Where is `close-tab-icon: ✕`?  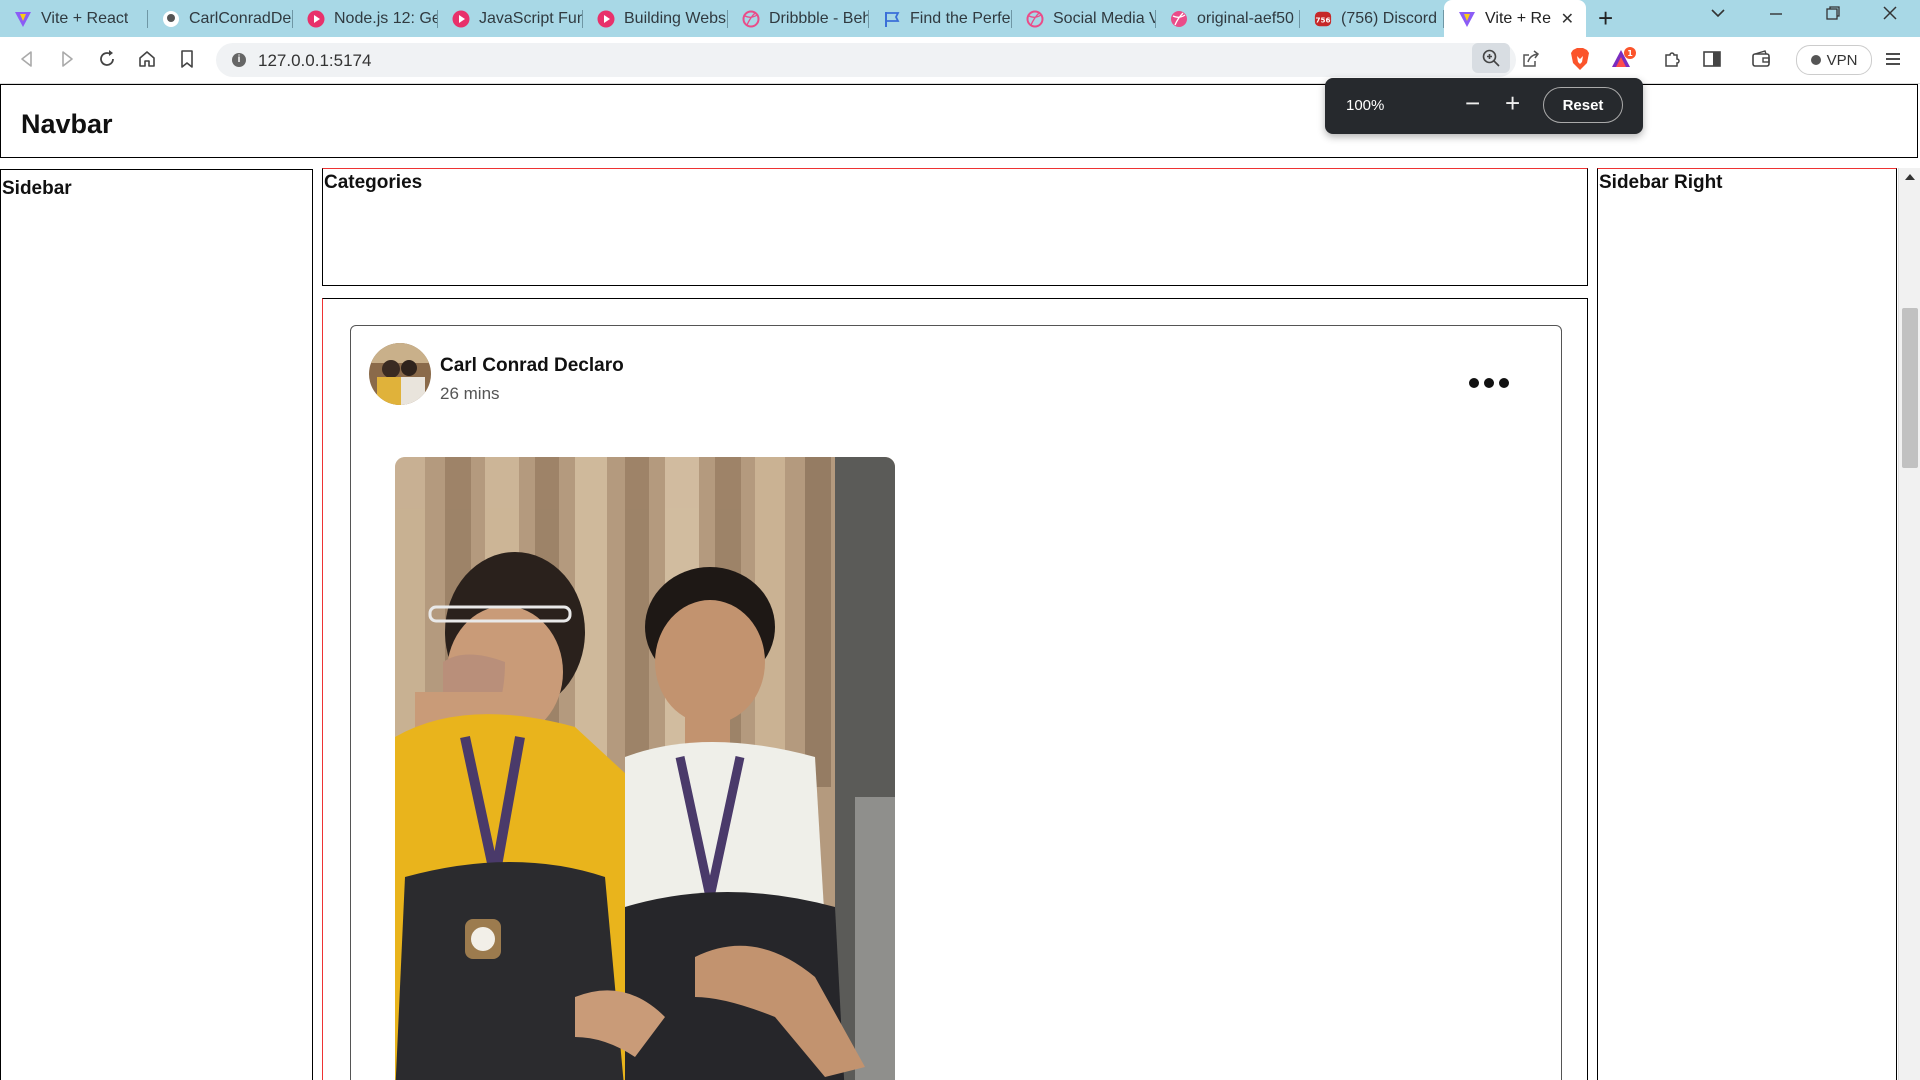 close-tab-icon: ✕ is located at coordinates (1567, 19).